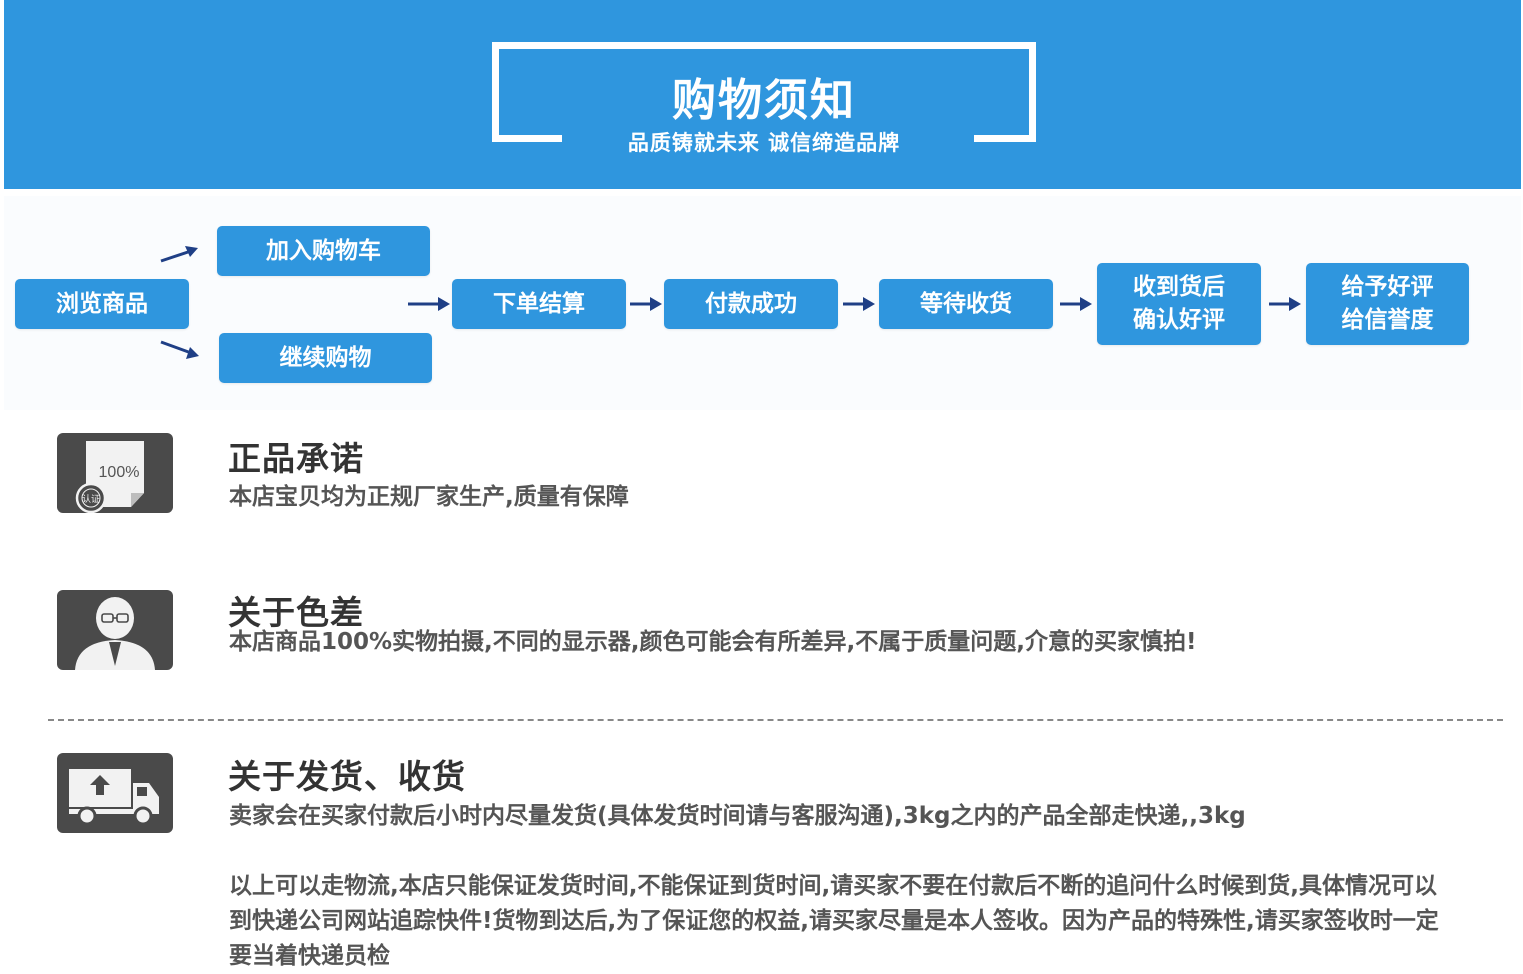  Describe the element at coordinates (751, 304) in the screenshot. I see `step-payment-success: 付款成功` at that location.